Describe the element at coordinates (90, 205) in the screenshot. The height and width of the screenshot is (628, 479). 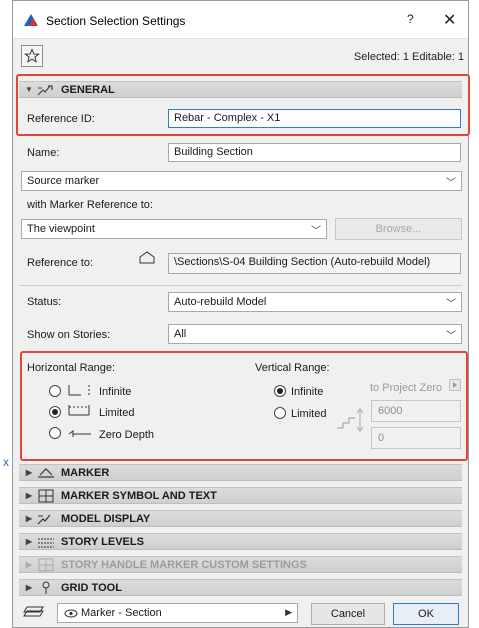
I see `marker-reference-label: with Marker Reference to:` at that location.